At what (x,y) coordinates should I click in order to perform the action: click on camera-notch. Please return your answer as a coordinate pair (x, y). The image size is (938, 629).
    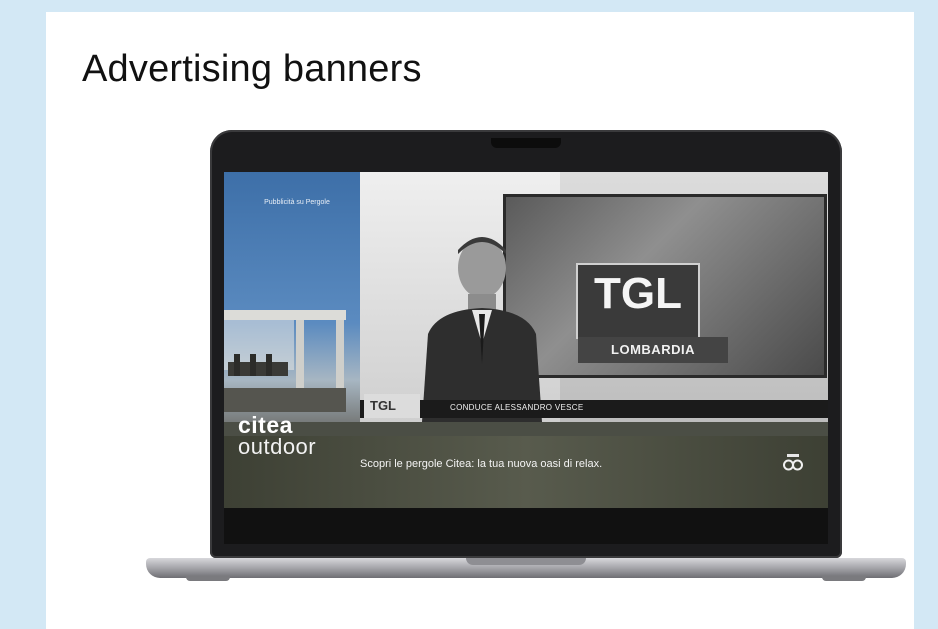
    Looking at the image, I should click on (526, 143).